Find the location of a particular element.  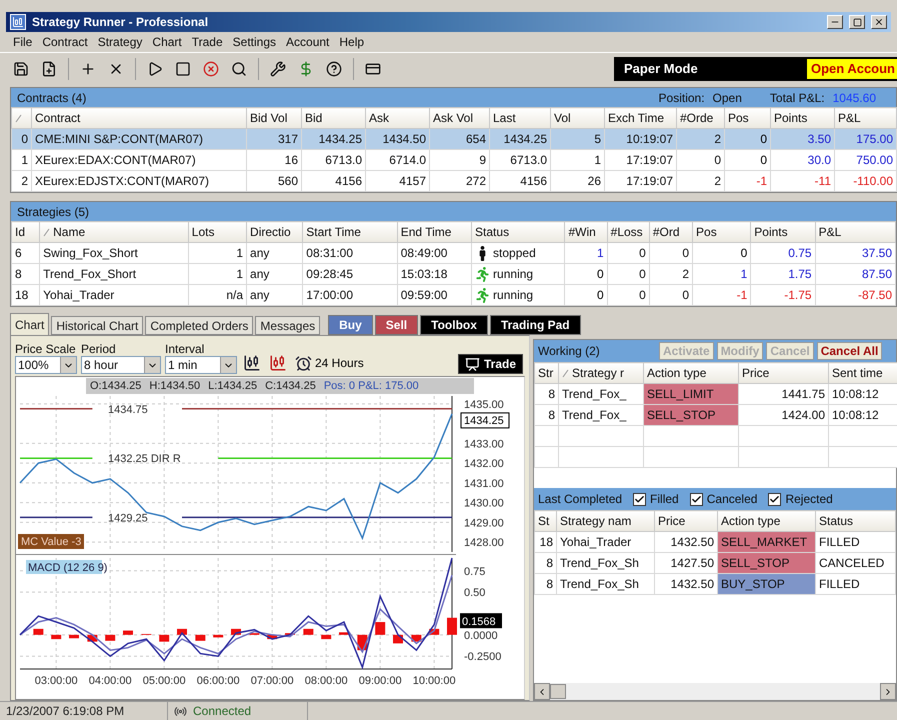

column-header: Sent time is located at coordinates (862, 373).